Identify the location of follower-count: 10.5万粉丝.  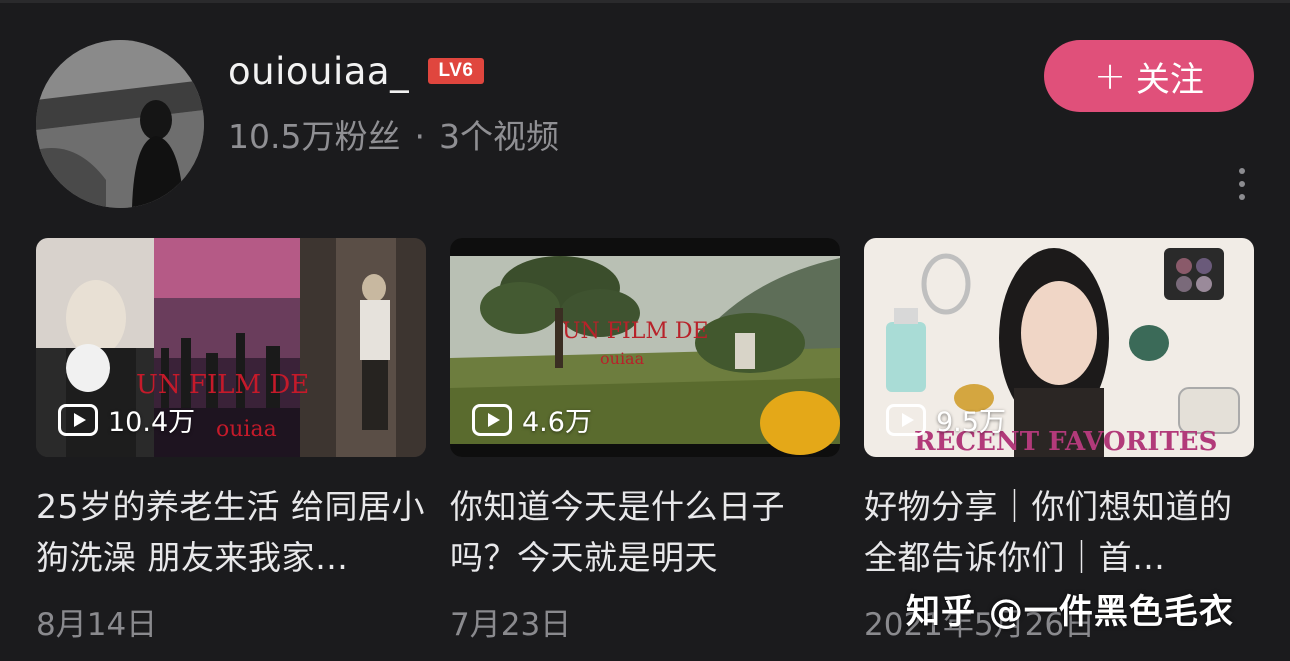
(314, 136).